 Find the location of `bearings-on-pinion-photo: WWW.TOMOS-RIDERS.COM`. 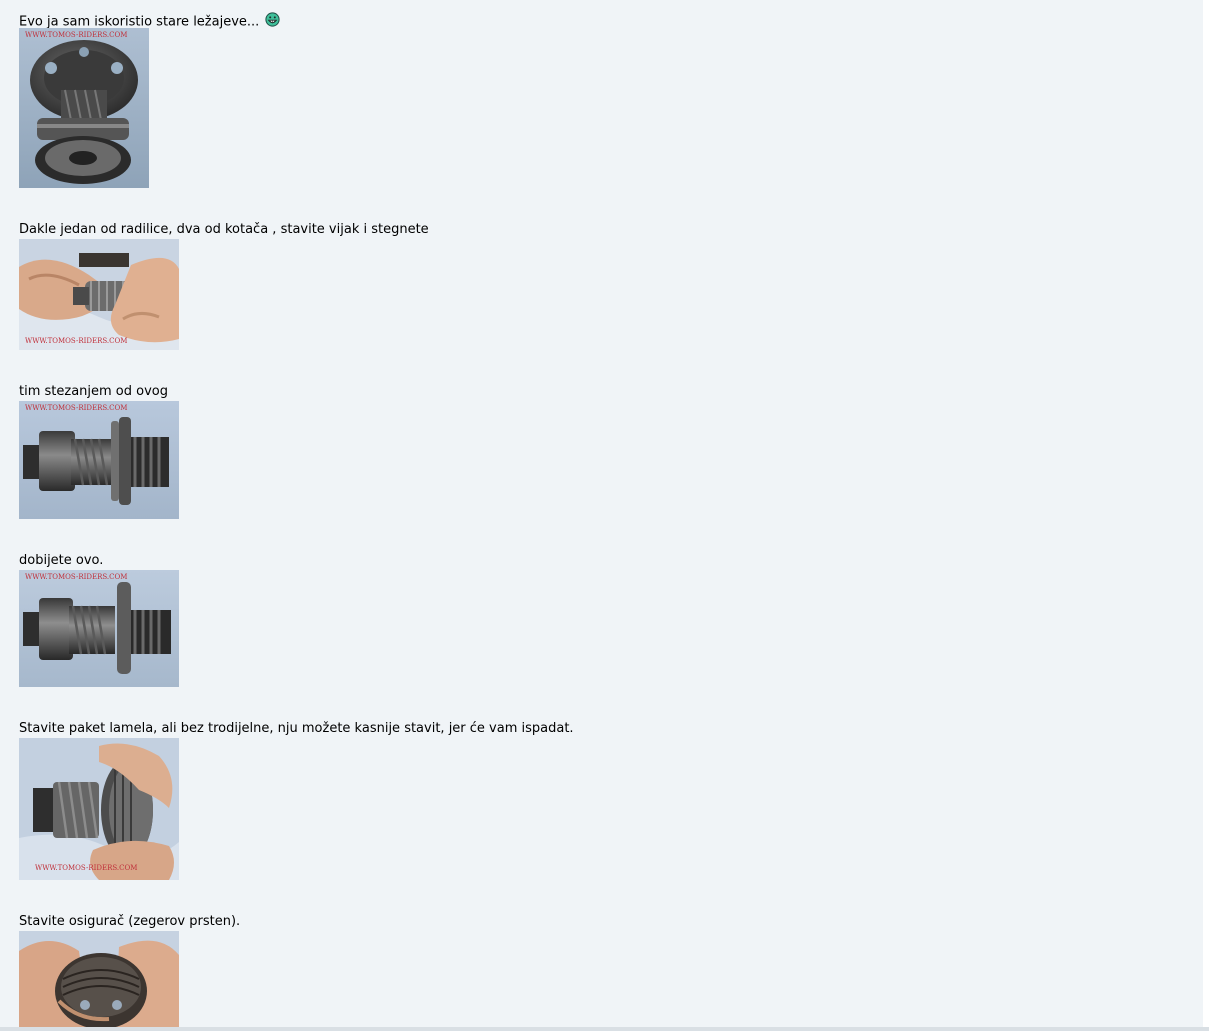

bearings-on-pinion-photo: WWW.TOMOS-RIDERS.COM is located at coordinates (84, 108).